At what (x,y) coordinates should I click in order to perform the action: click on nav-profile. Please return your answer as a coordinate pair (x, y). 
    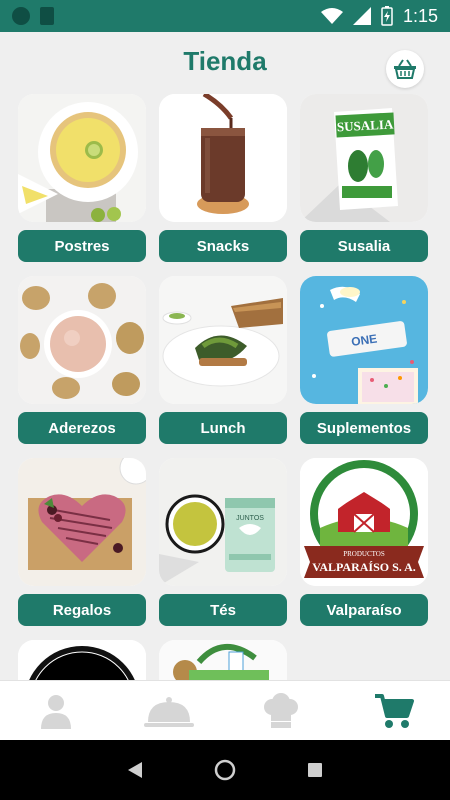
    Looking at the image, I should click on (56, 711).